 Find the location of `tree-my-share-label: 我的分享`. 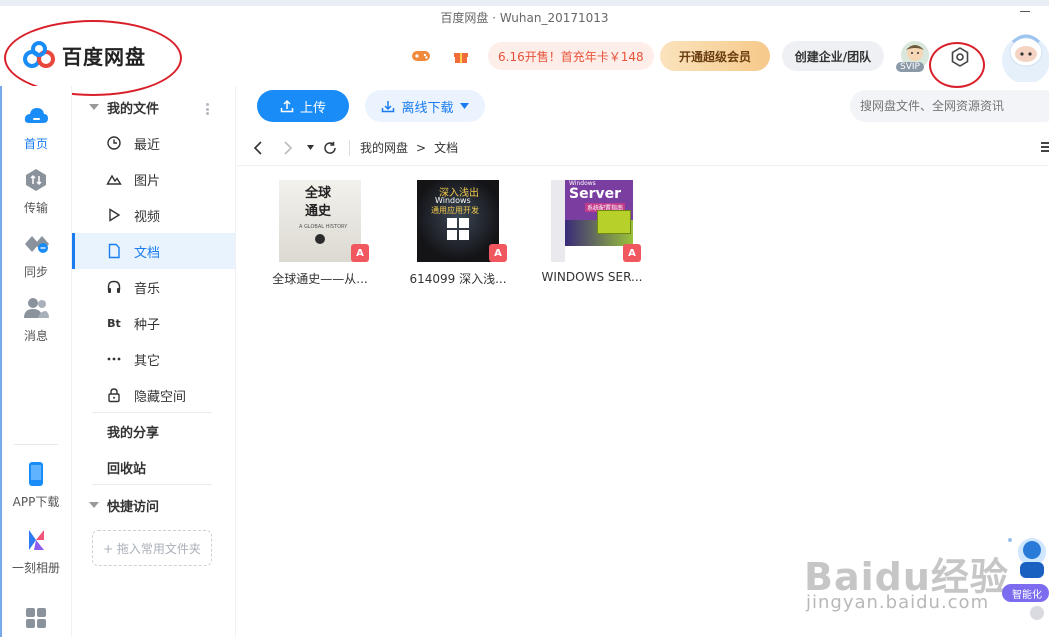

tree-my-share-label: 我的分享 is located at coordinates (133, 433).